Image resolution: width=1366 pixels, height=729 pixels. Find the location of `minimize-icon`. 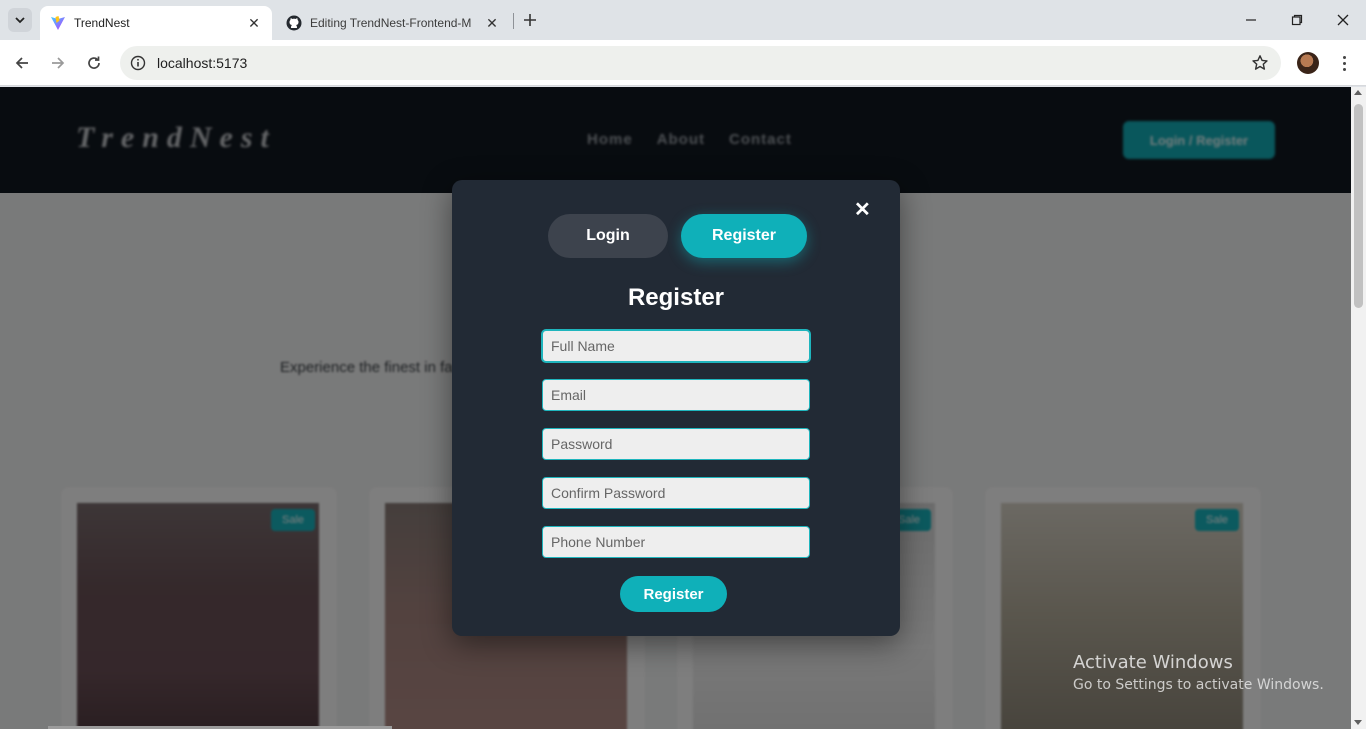

minimize-icon is located at coordinates (1251, 20).